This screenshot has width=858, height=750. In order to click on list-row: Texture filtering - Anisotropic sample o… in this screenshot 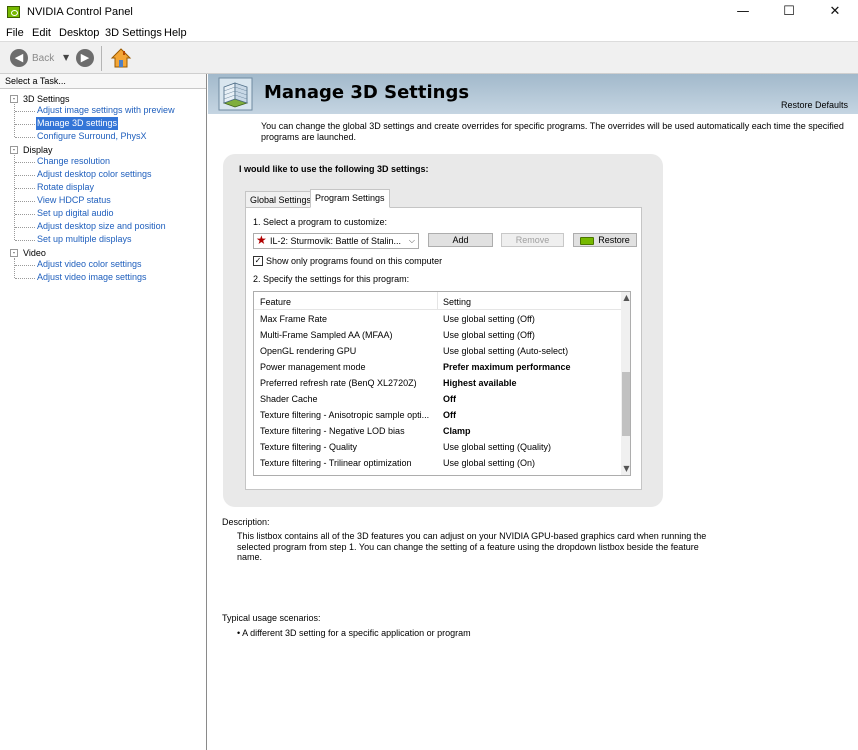, I will do `click(437, 415)`.